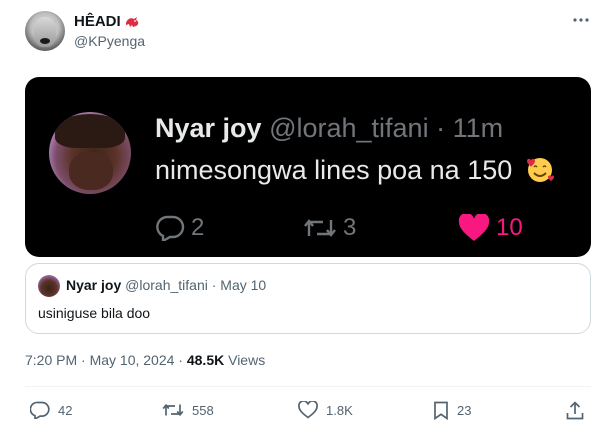 The width and height of the screenshot is (612, 437). What do you see at coordinates (334, 170) in the screenshot?
I see `screenshot-text-body: nimesongwa lines poa na 150` at bounding box center [334, 170].